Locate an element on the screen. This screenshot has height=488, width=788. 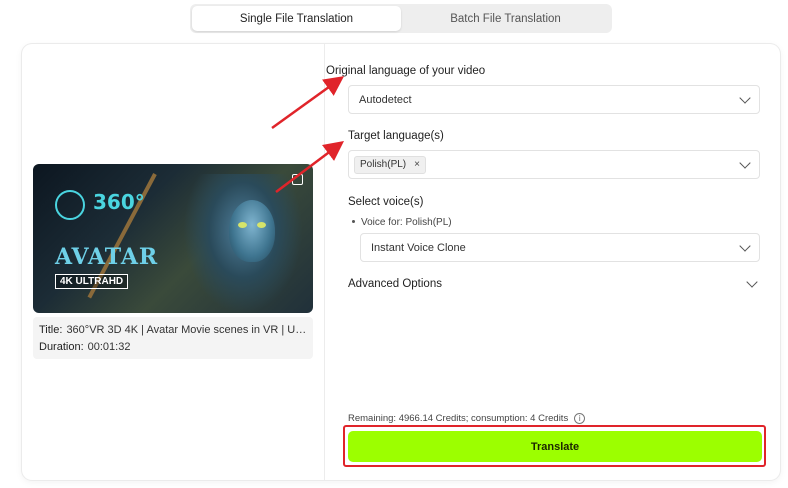
bullet-icon is located at coordinates (353, 221).